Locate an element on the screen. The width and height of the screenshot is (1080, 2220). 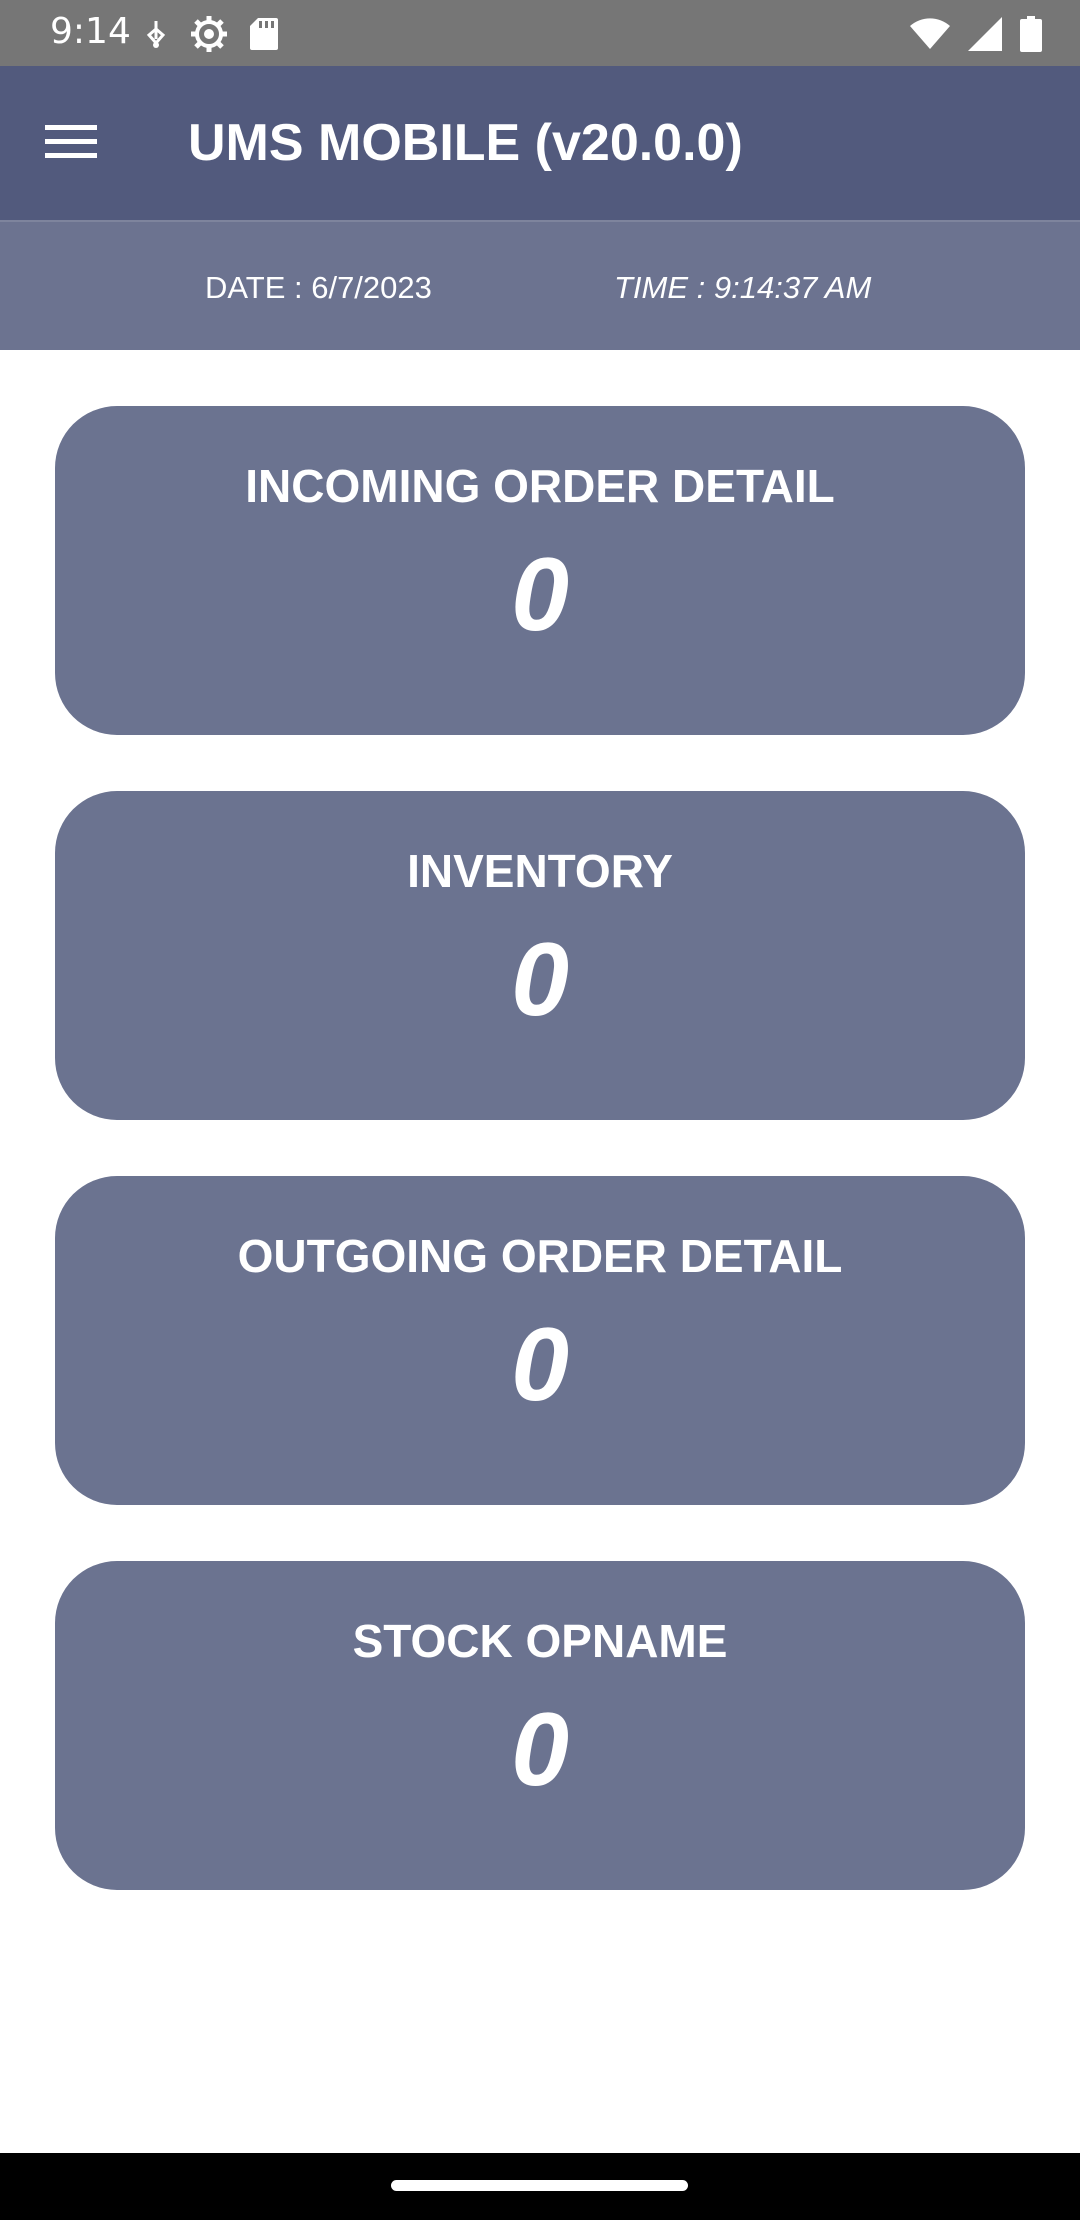
signal-icon is located at coordinates (985, 34).